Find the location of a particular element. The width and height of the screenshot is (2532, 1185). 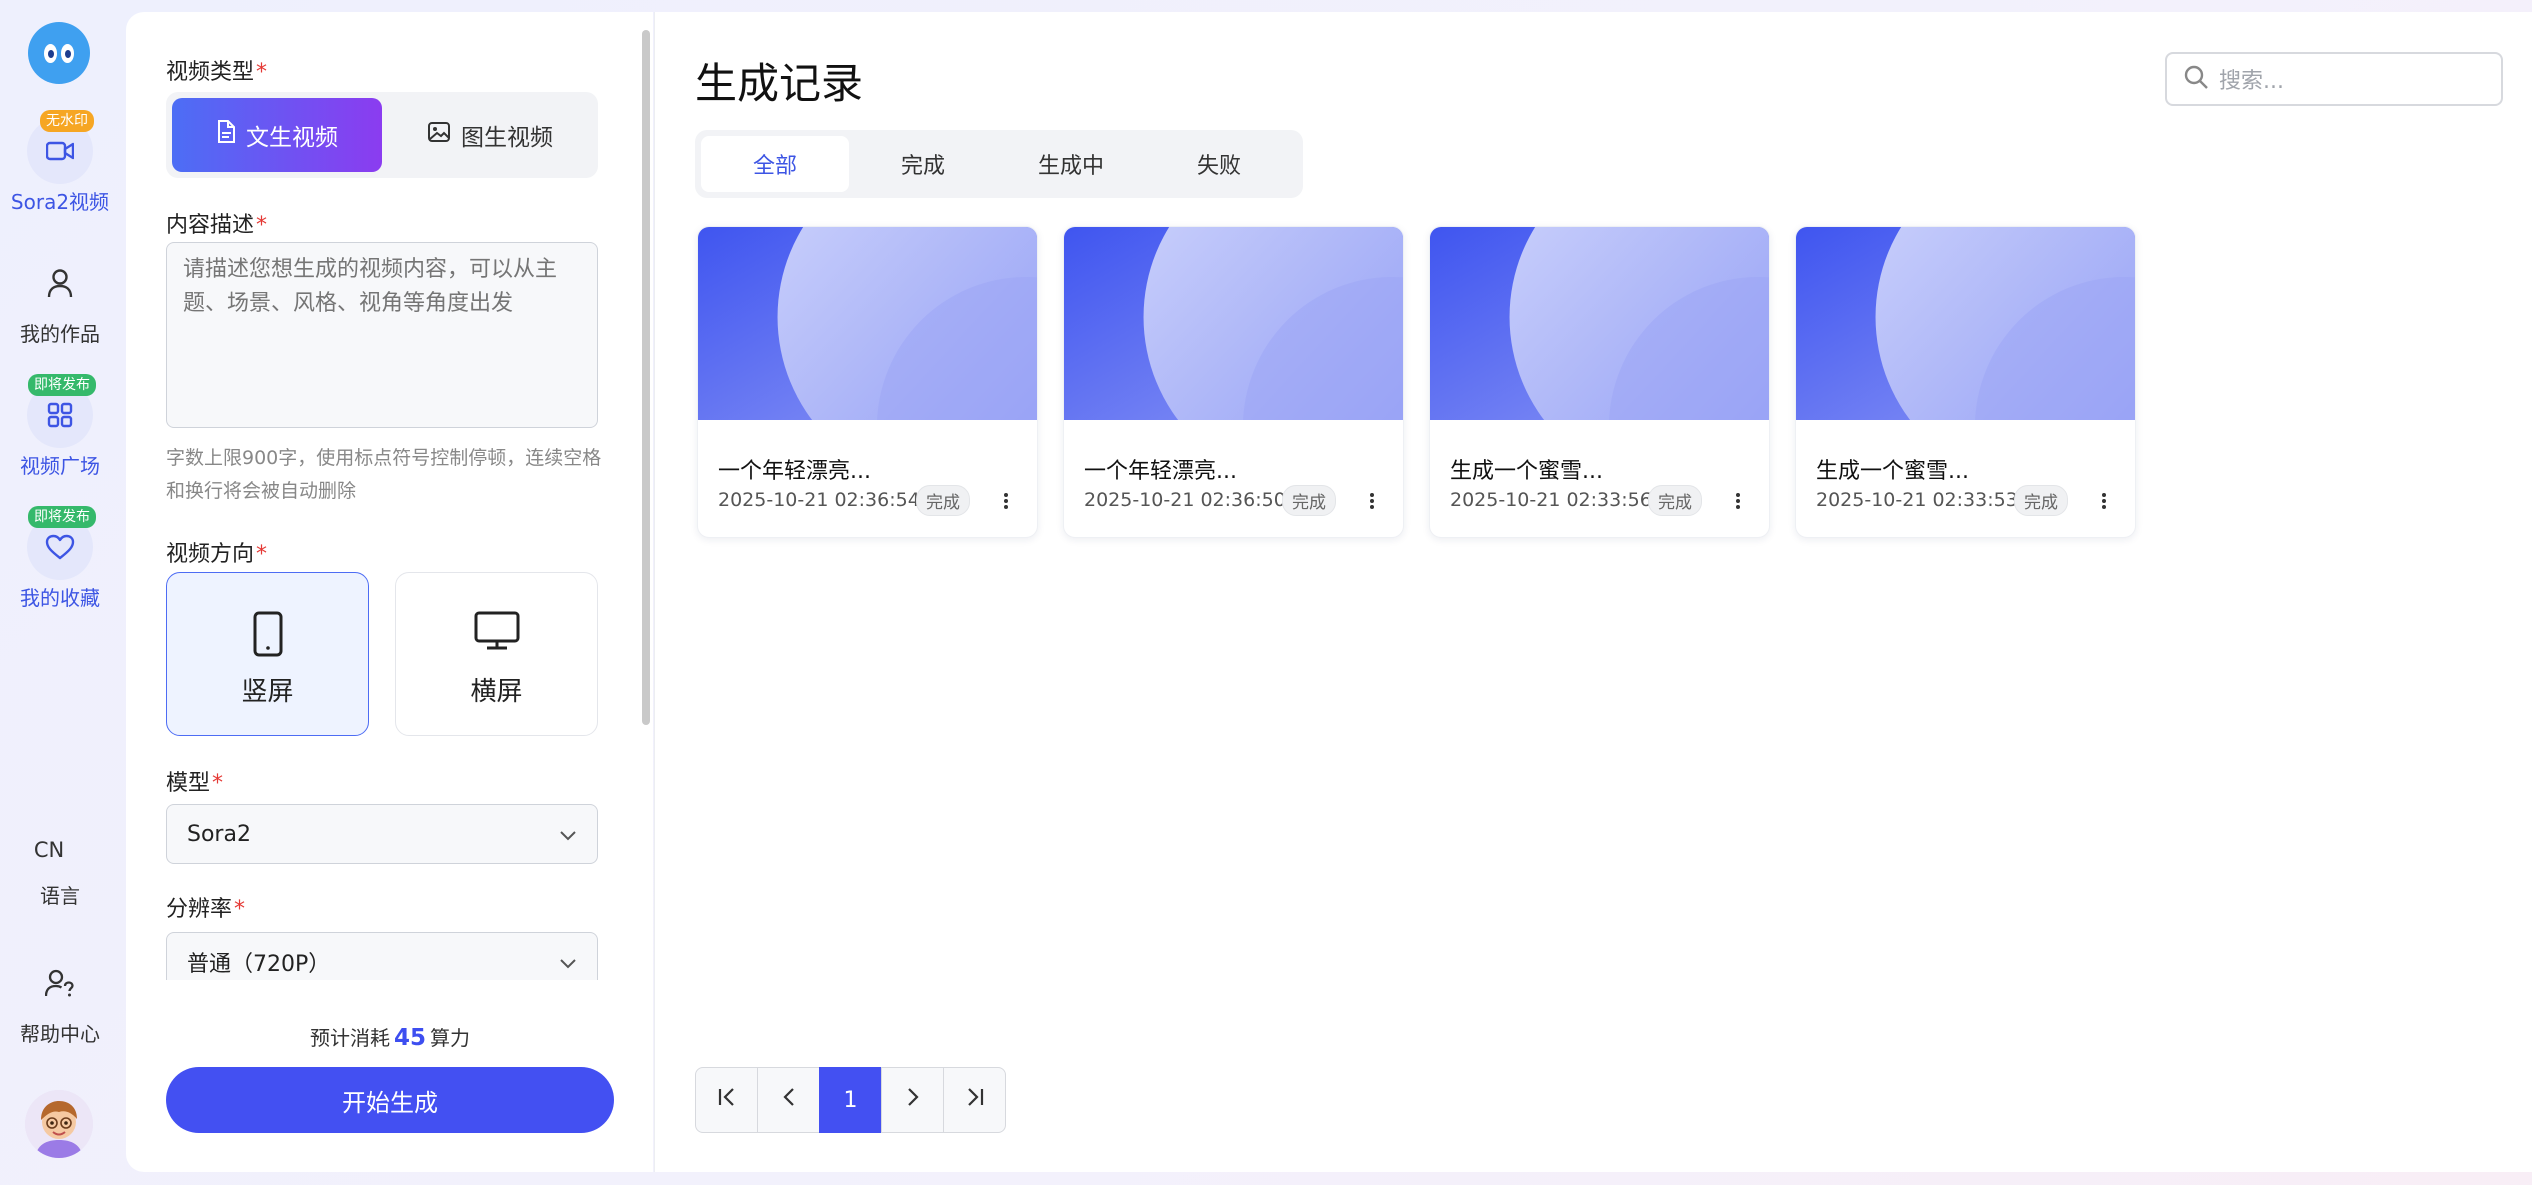

nav-item-sora2-video: 无水印 Sora2视频 is located at coordinates (60, 162).